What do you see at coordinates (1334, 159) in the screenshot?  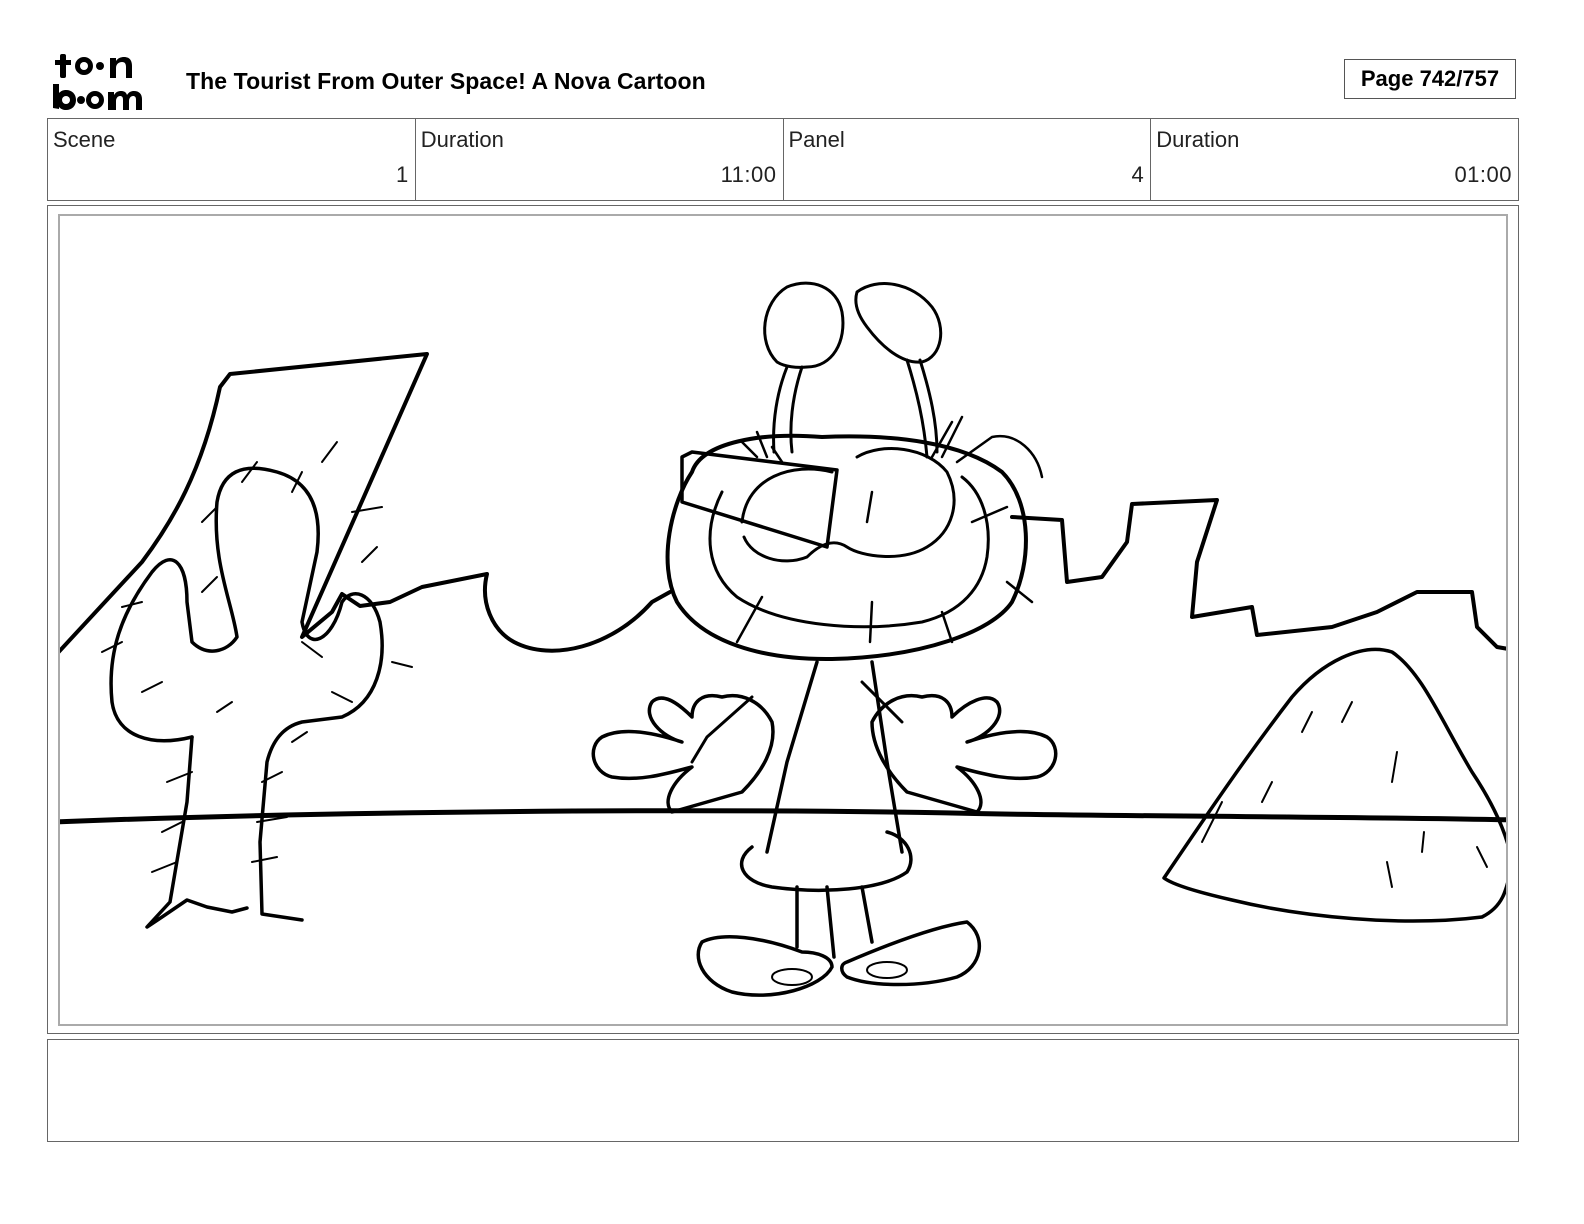 I see `panel-duration-cell: Duration 01:00` at bounding box center [1334, 159].